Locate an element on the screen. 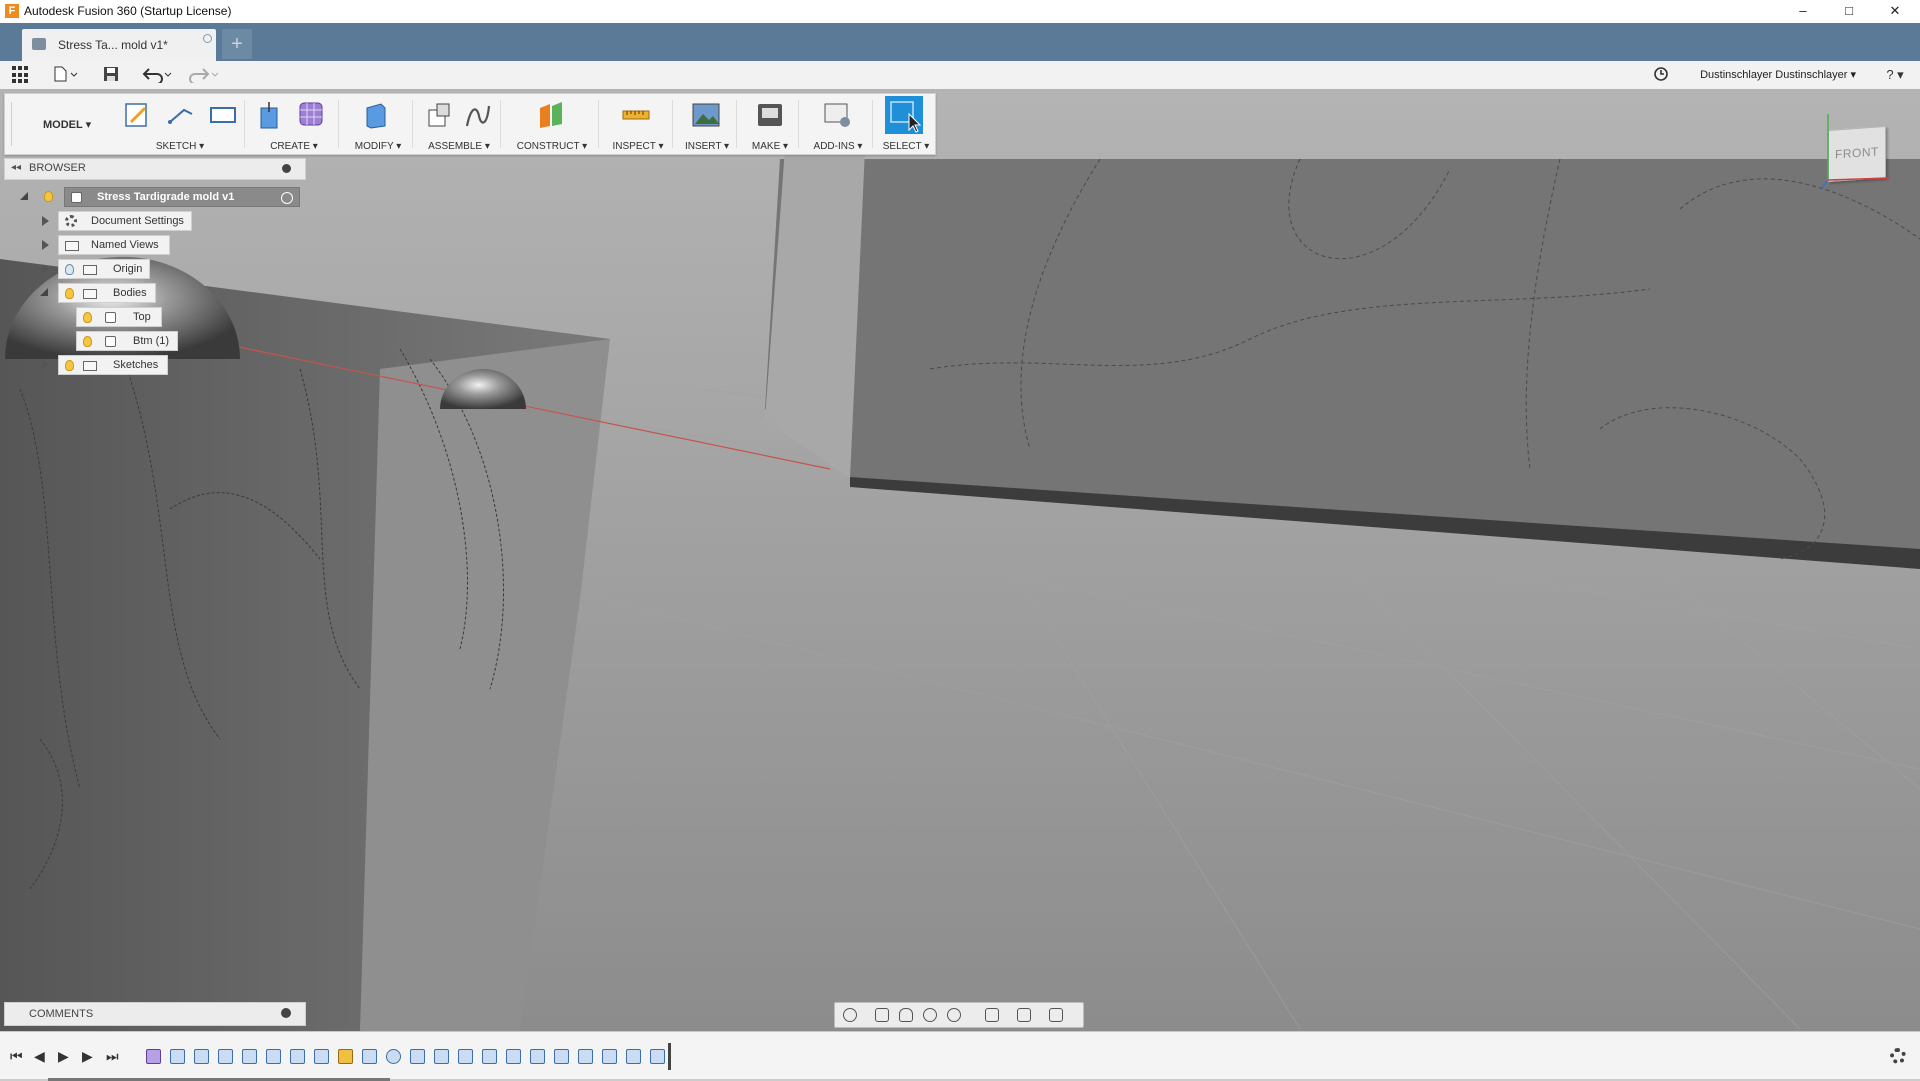 This screenshot has height=1081, width=1920. toolbar-group-insert: INSERT ▾ is located at coordinates (707, 124).